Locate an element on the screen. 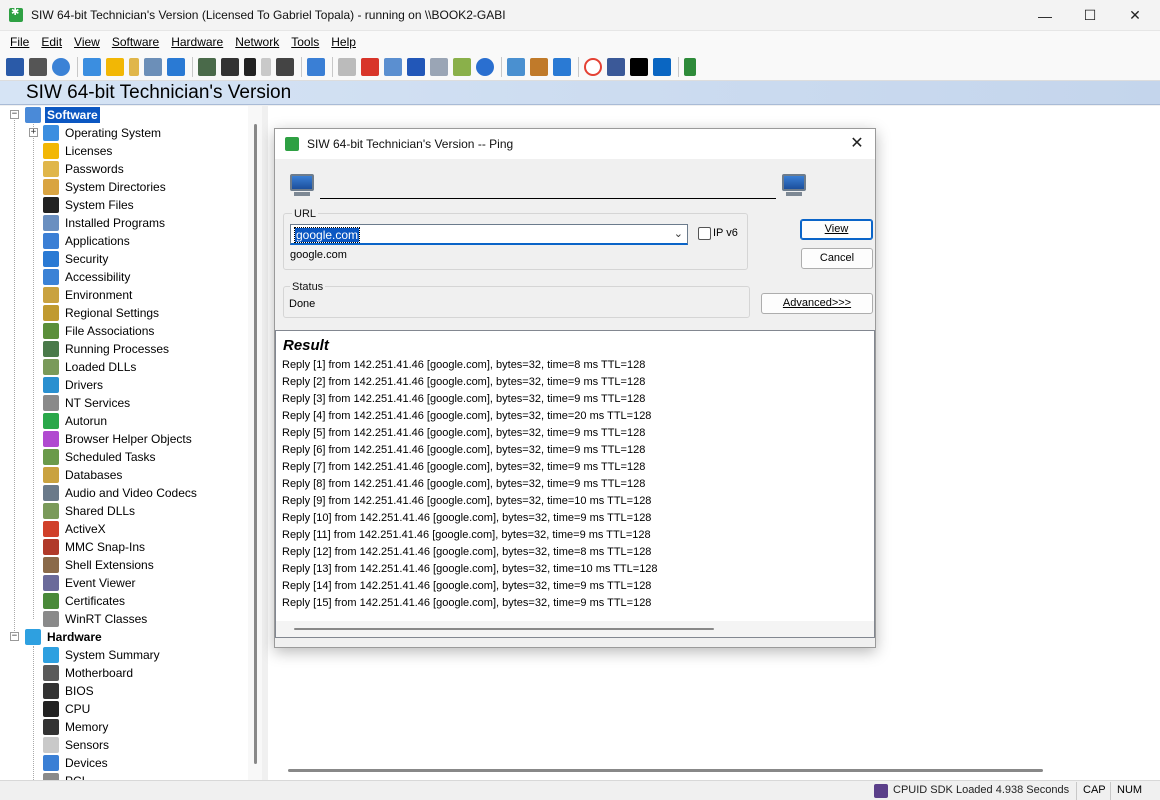 Image resolution: width=1160 pixels, height=800 pixels. tree-hardware-item: Sensors is located at coordinates (77, 745).